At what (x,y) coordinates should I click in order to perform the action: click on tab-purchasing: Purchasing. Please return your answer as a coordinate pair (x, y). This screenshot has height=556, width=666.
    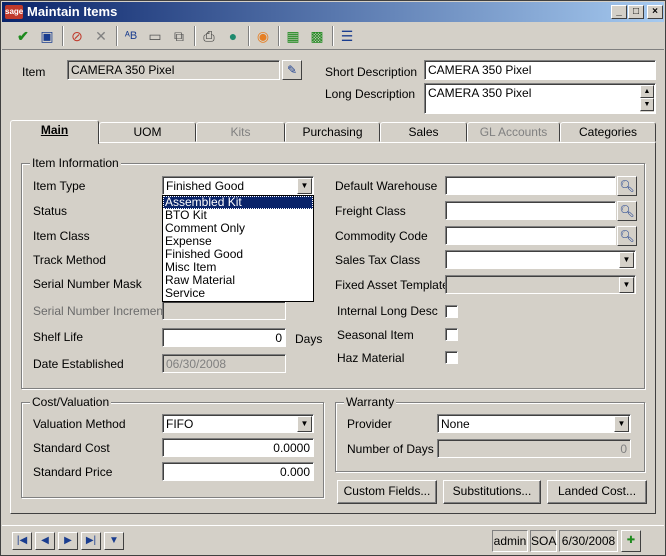
    Looking at the image, I should click on (332, 132).